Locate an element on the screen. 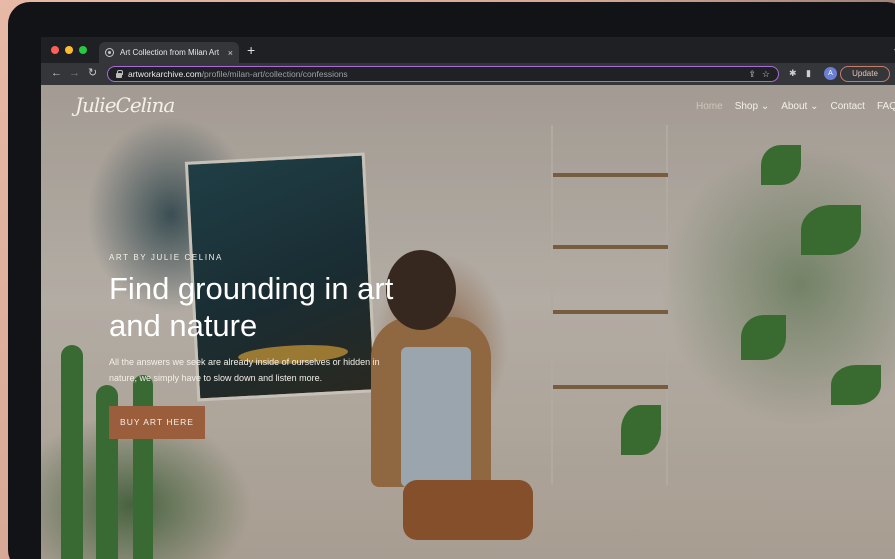  side-panel-icon: ▮ is located at coordinates (808, 73).